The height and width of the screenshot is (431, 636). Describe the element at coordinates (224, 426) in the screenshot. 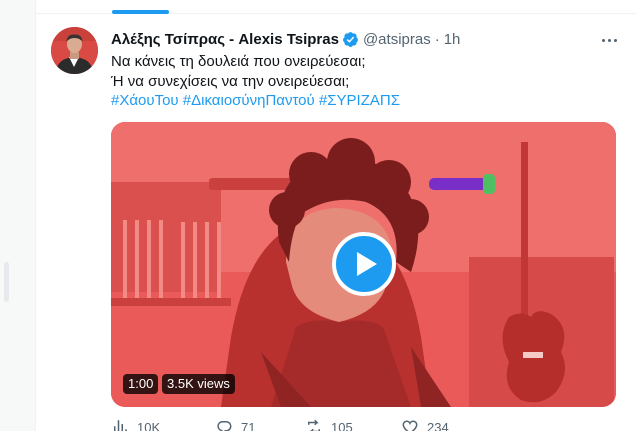

I see `reply-icon` at that location.